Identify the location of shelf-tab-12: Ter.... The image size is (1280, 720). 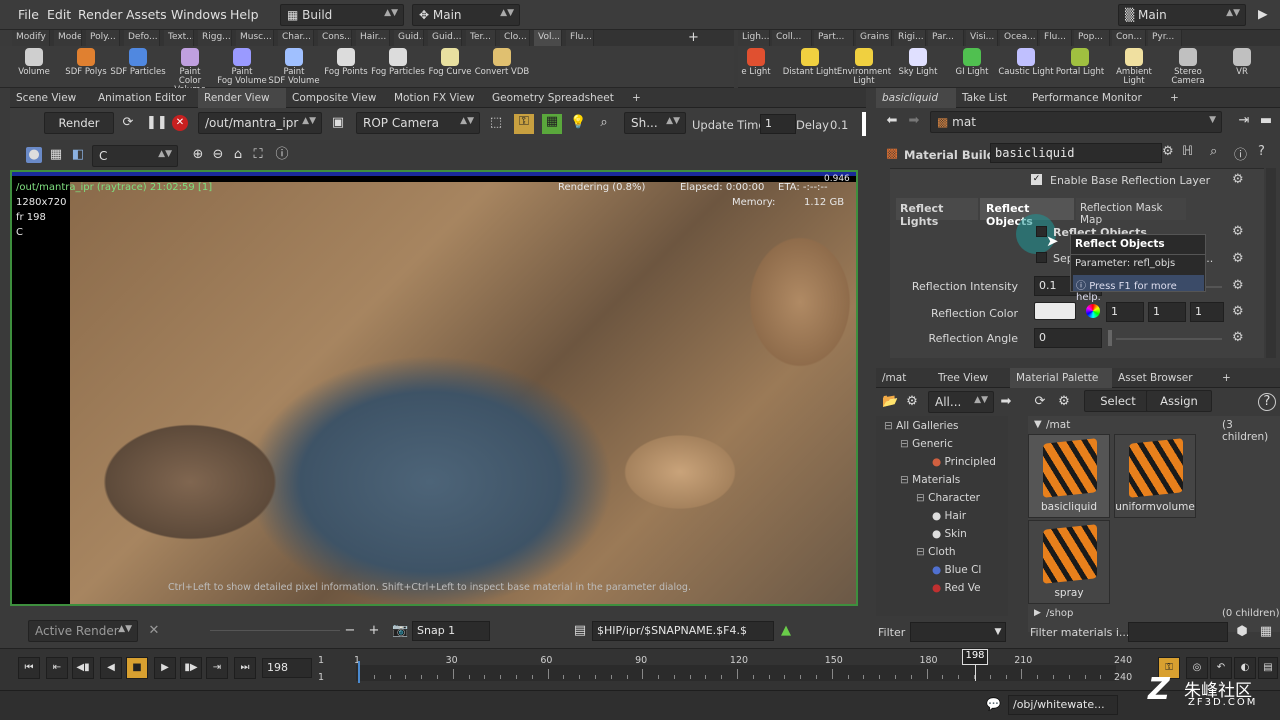
(481, 38).